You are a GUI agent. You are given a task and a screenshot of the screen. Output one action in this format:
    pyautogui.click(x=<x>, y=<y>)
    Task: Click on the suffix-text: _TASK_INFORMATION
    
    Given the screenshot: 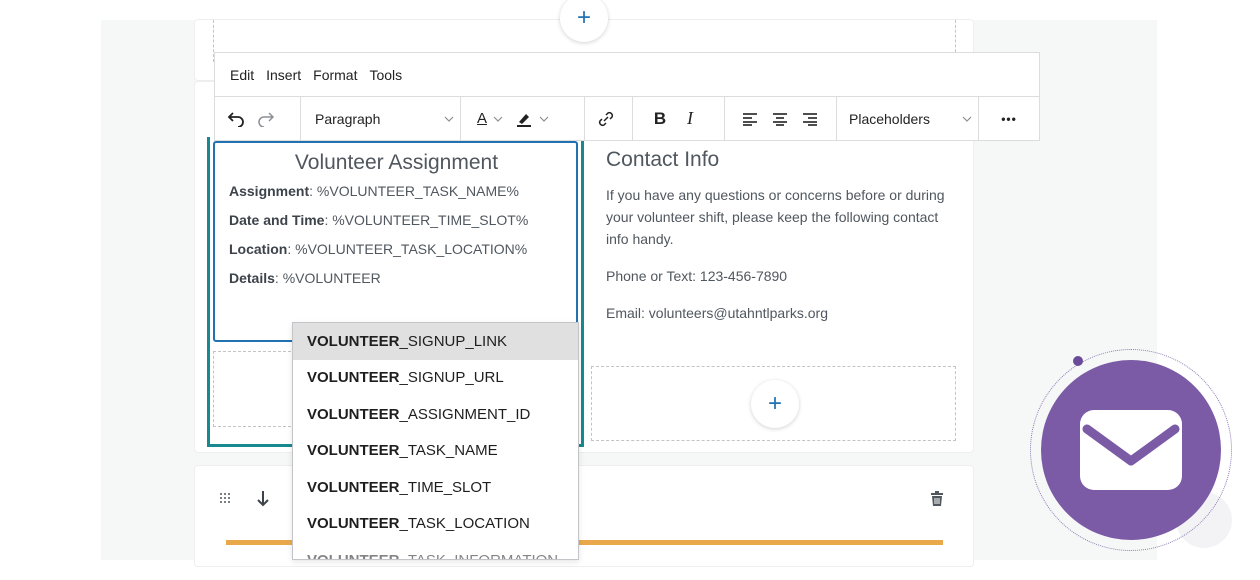 What is the action you would take?
    pyautogui.click(x=479, y=555)
    